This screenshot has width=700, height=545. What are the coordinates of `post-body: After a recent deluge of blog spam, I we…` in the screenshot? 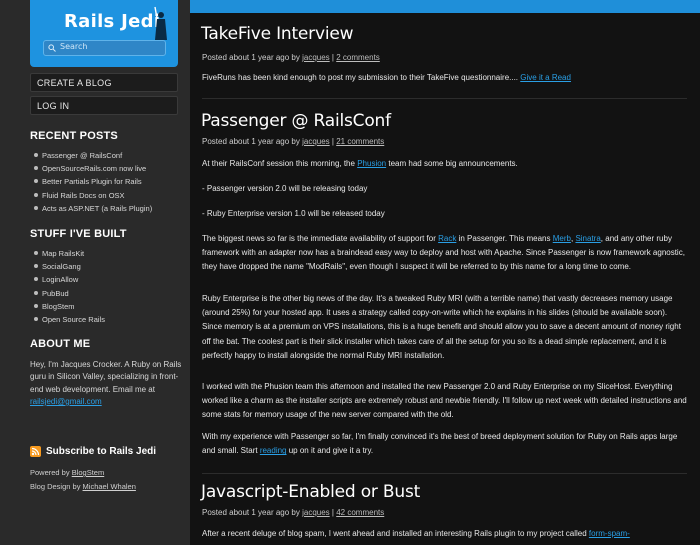 It's located at (416, 533).